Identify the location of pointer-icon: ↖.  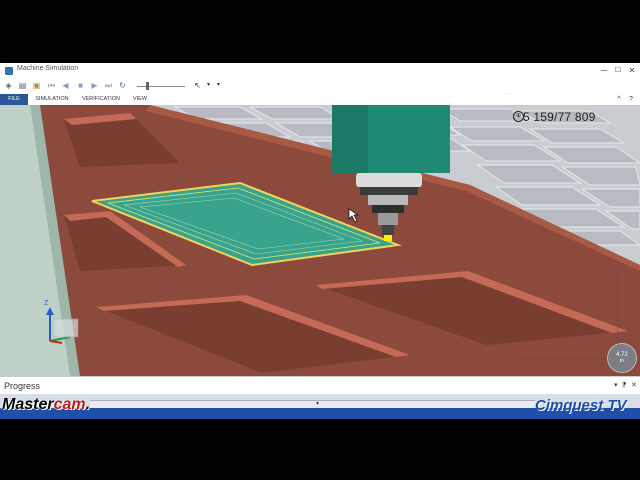
(197, 85).